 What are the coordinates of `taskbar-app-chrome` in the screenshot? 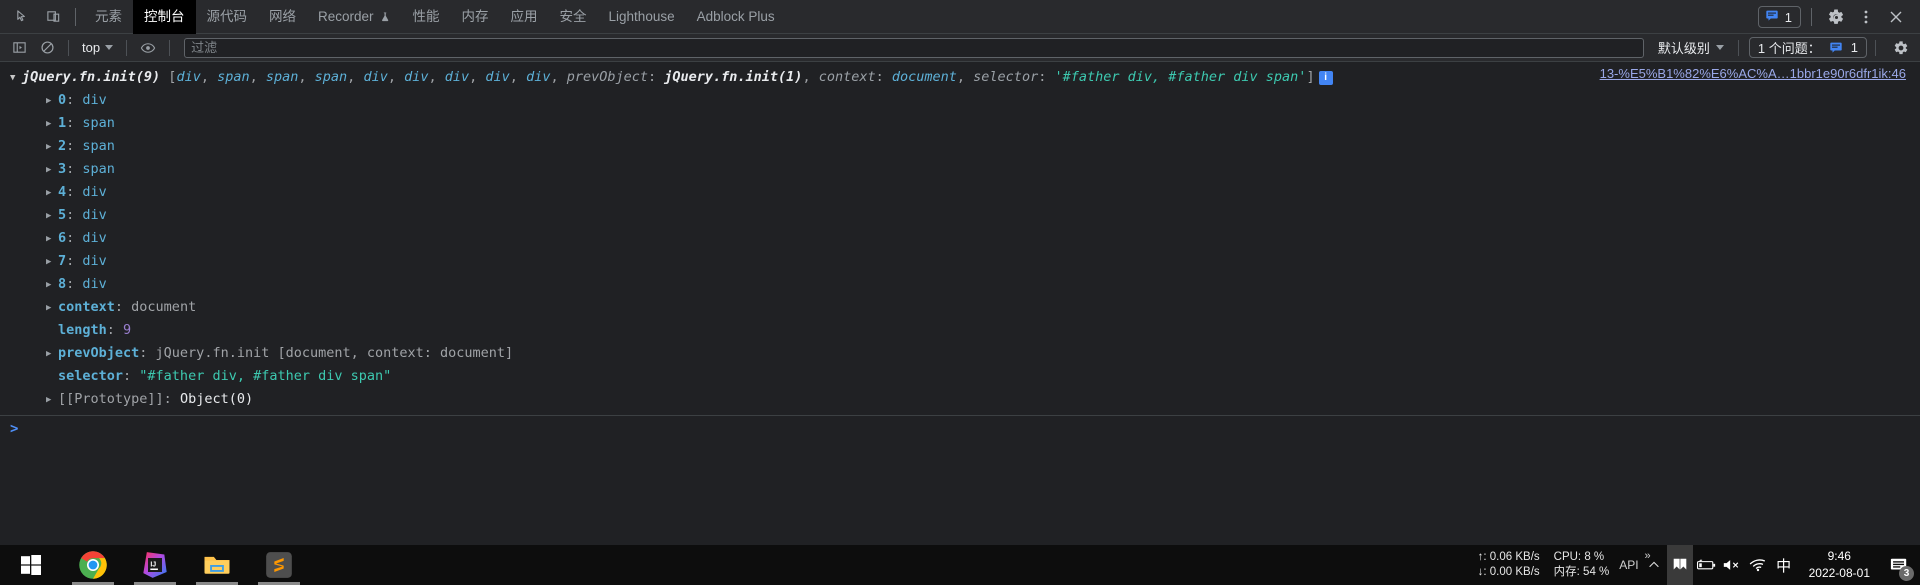 It's located at (93, 565).